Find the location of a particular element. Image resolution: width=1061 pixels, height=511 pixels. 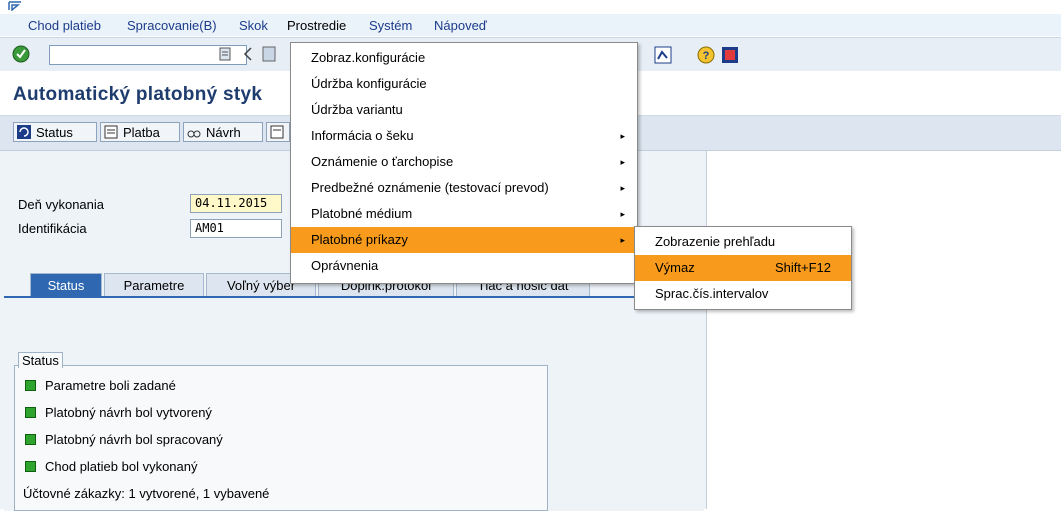

menu-system: Systém is located at coordinates (390, 25).